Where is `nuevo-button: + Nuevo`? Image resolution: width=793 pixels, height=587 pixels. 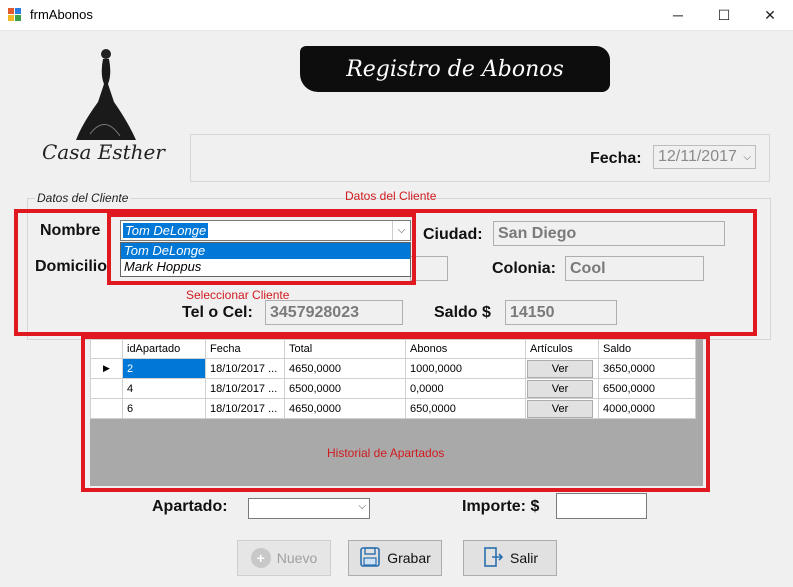
nuevo-button: + Nuevo is located at coordinates (284, 558).